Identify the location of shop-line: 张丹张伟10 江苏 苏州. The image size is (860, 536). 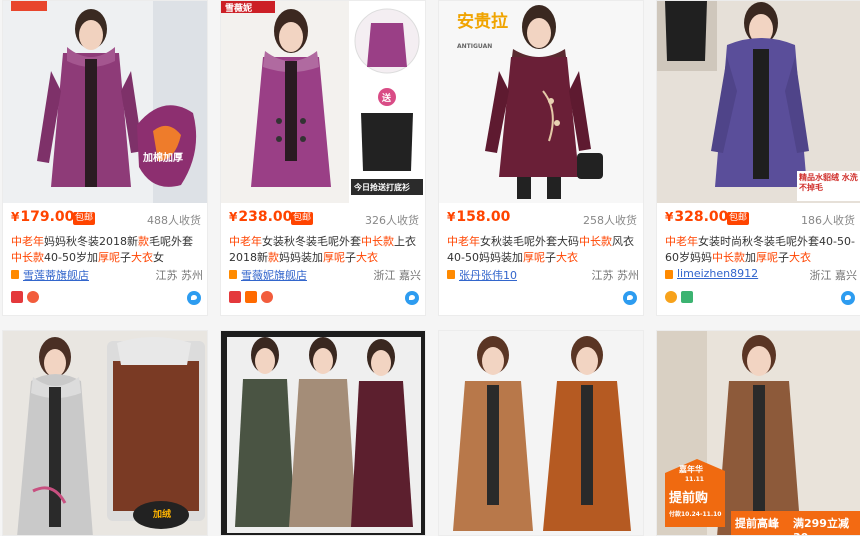
(543, 275).